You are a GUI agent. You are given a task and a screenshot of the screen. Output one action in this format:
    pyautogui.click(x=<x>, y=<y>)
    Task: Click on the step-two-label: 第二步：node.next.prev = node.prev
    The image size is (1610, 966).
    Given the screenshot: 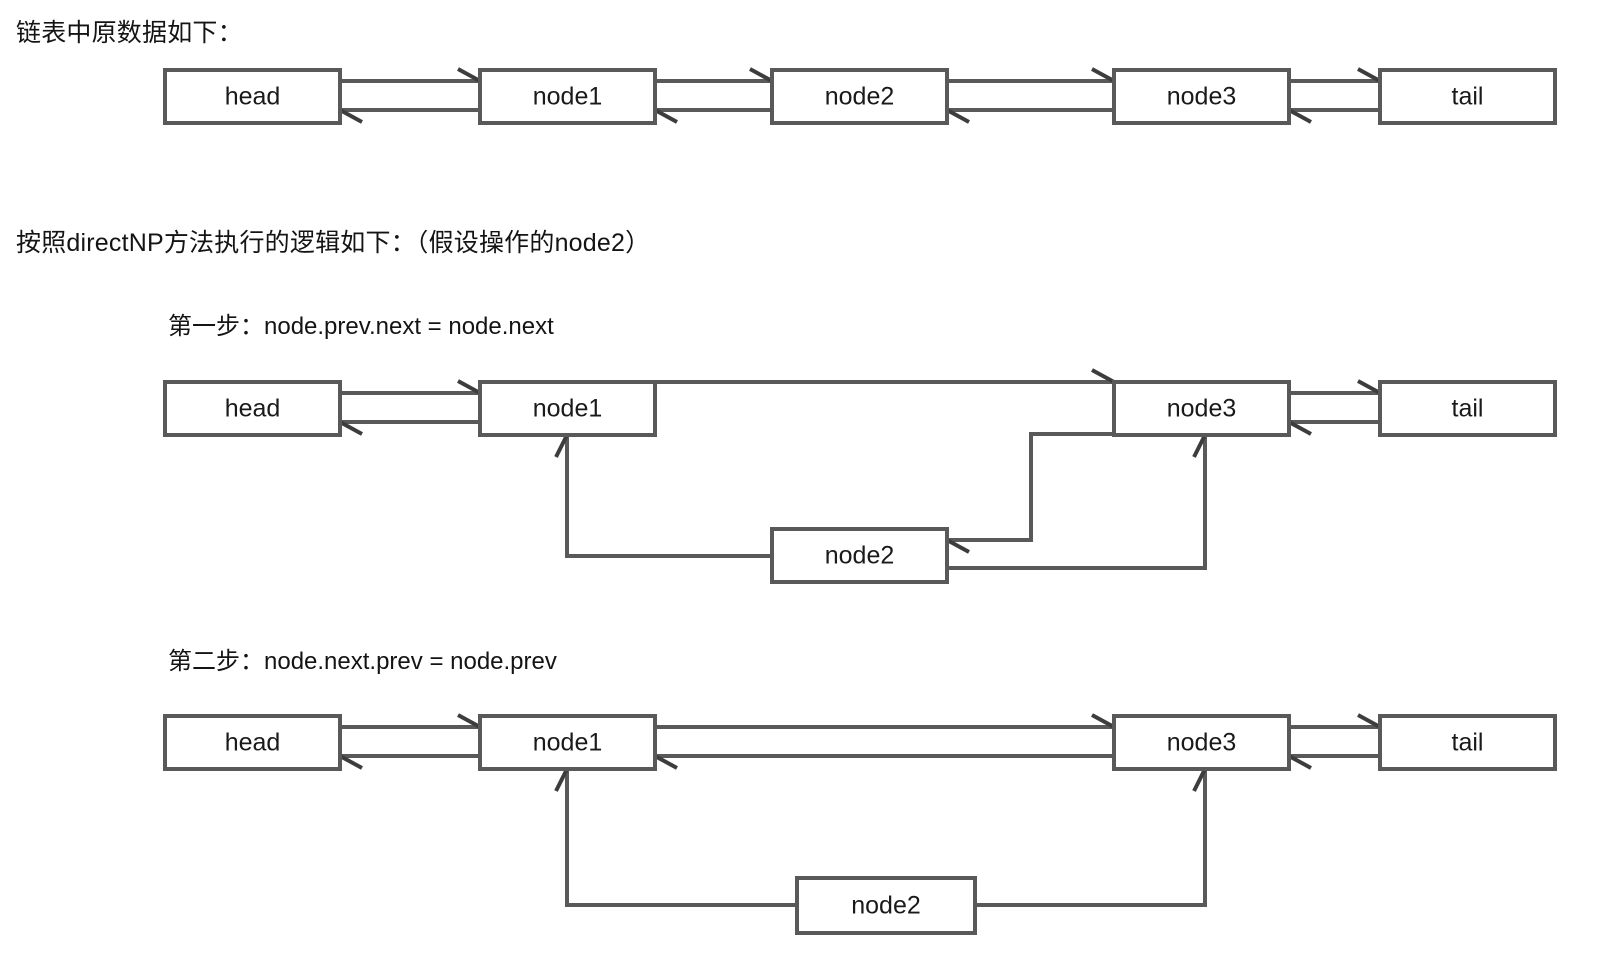 What is the action you would take?
    pyautogui.click(x=362, y=661)
    